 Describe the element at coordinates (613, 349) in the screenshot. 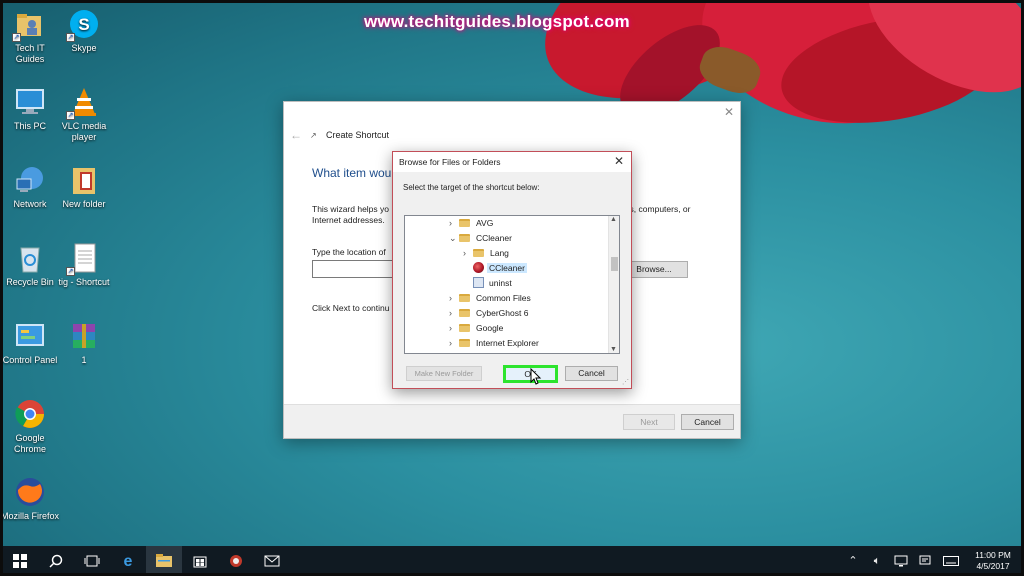

I see `scroll-down-icon: ▼` at that location.